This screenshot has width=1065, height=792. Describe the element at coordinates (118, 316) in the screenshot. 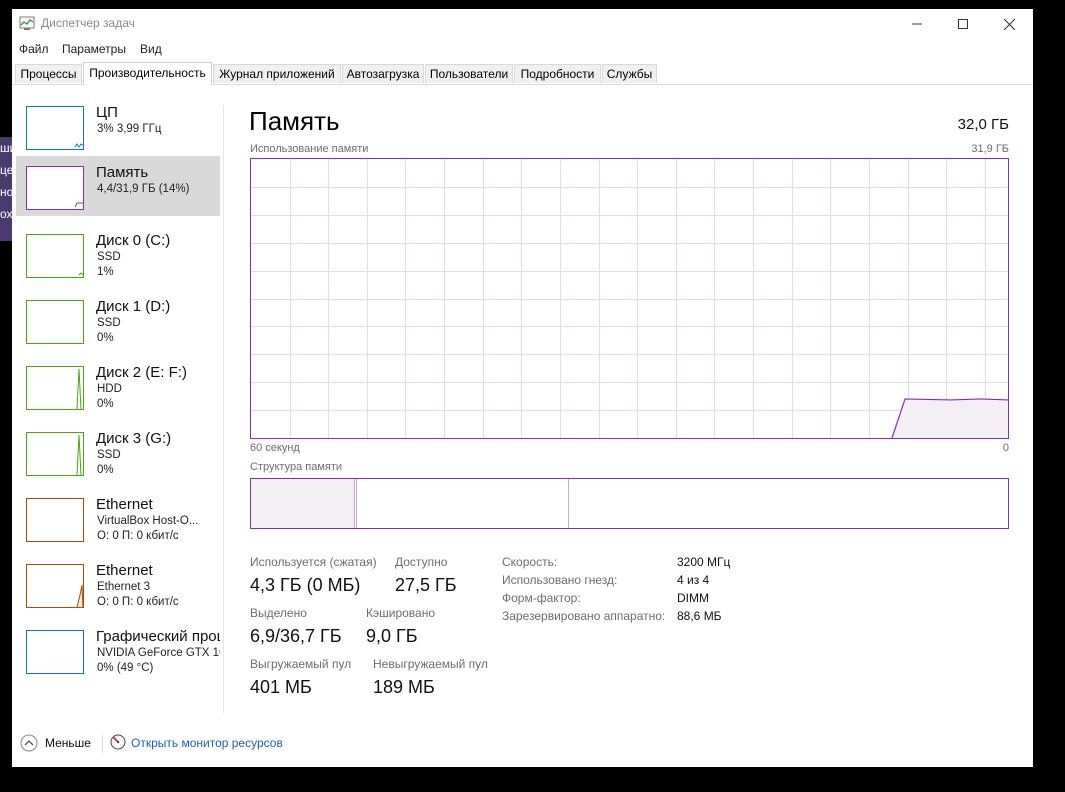

I see `sidebar-item-disk-1: Диск 1 (D:) SSD 0%` at that location.